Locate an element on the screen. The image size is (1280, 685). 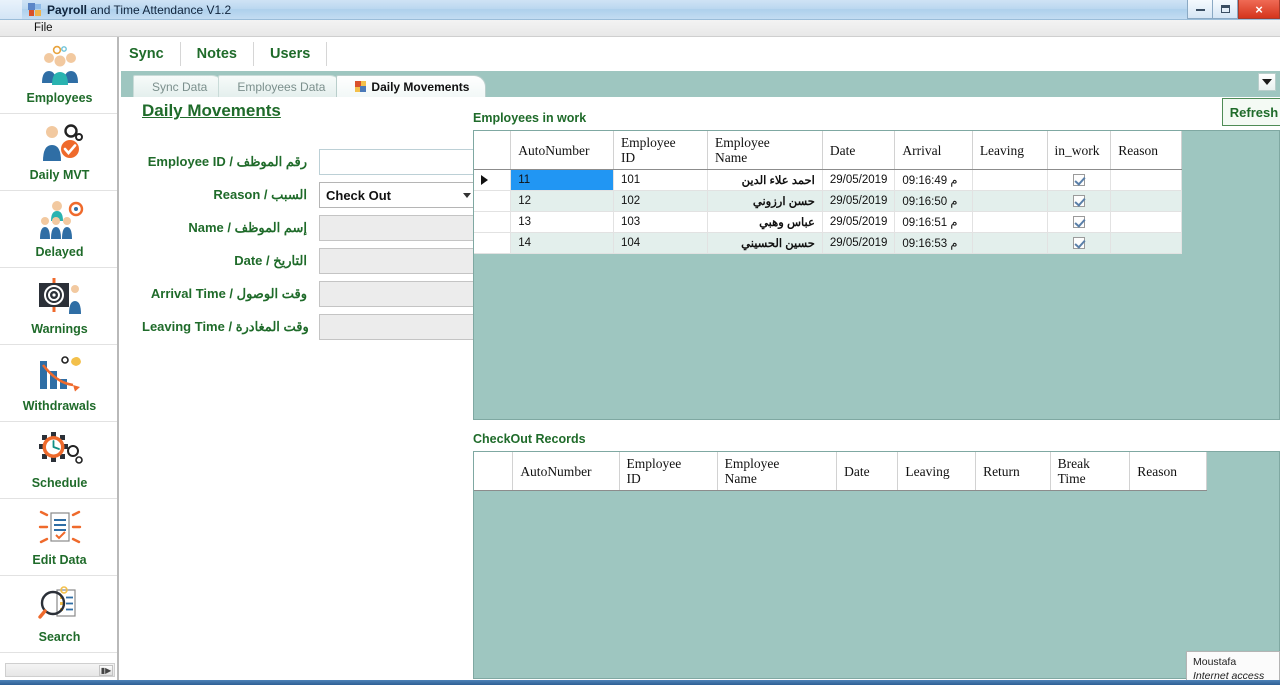
nav-button-notes: Notes is located at coordinates (217, 54).